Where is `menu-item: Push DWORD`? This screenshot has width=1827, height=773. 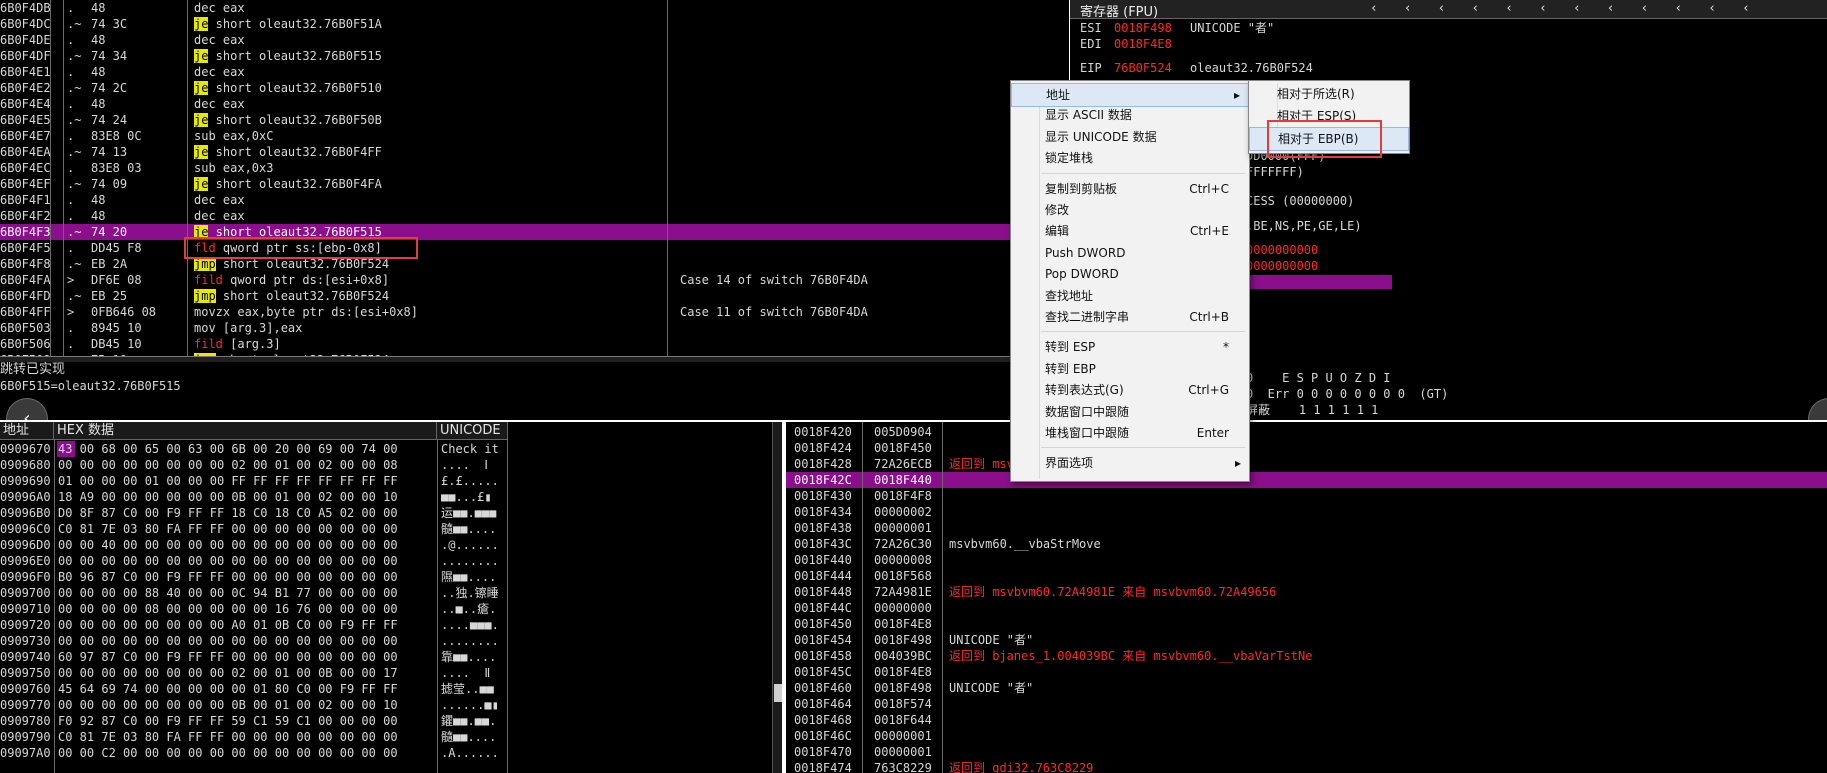
menu-item: Push DWORD is located at coordinates (1130, 253).